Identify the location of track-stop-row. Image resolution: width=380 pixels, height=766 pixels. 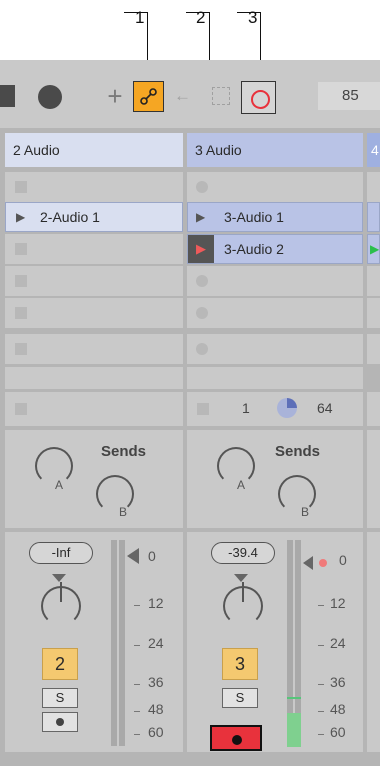
(94, 409).